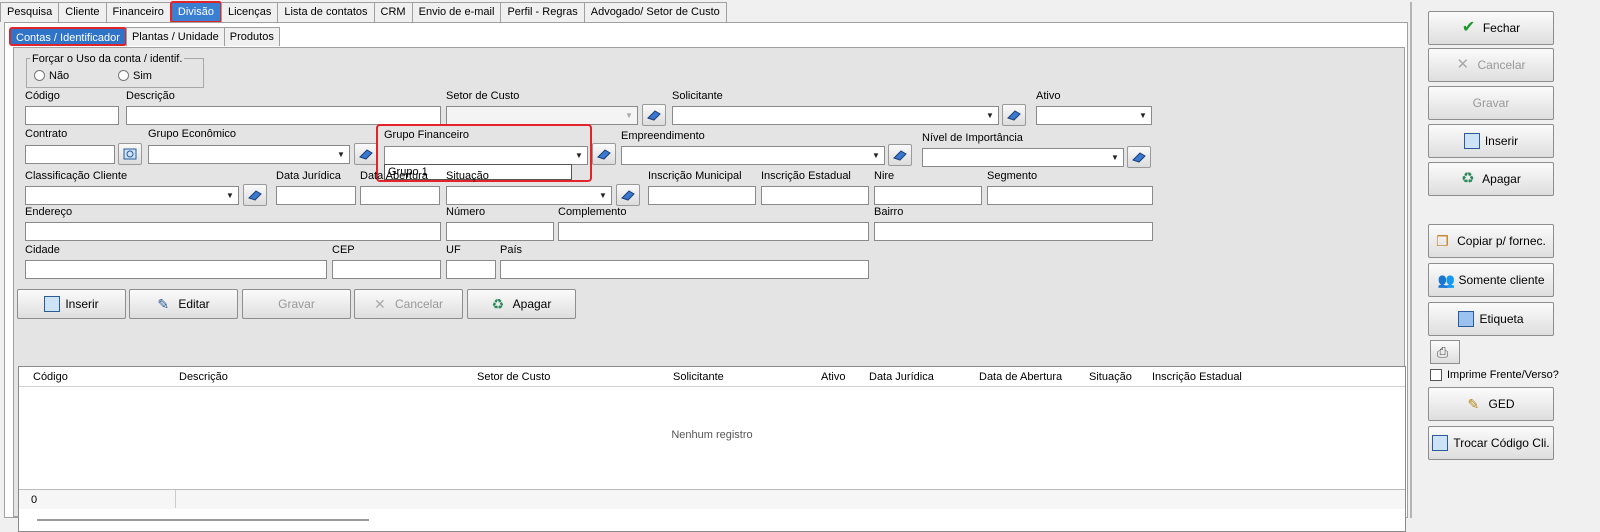 The width and height of the screenshot is (1600, 532). Describe the element at coordinates (1491, 319) in the screenshot. I see `etiqueta-button: Etiqueta` at that location.